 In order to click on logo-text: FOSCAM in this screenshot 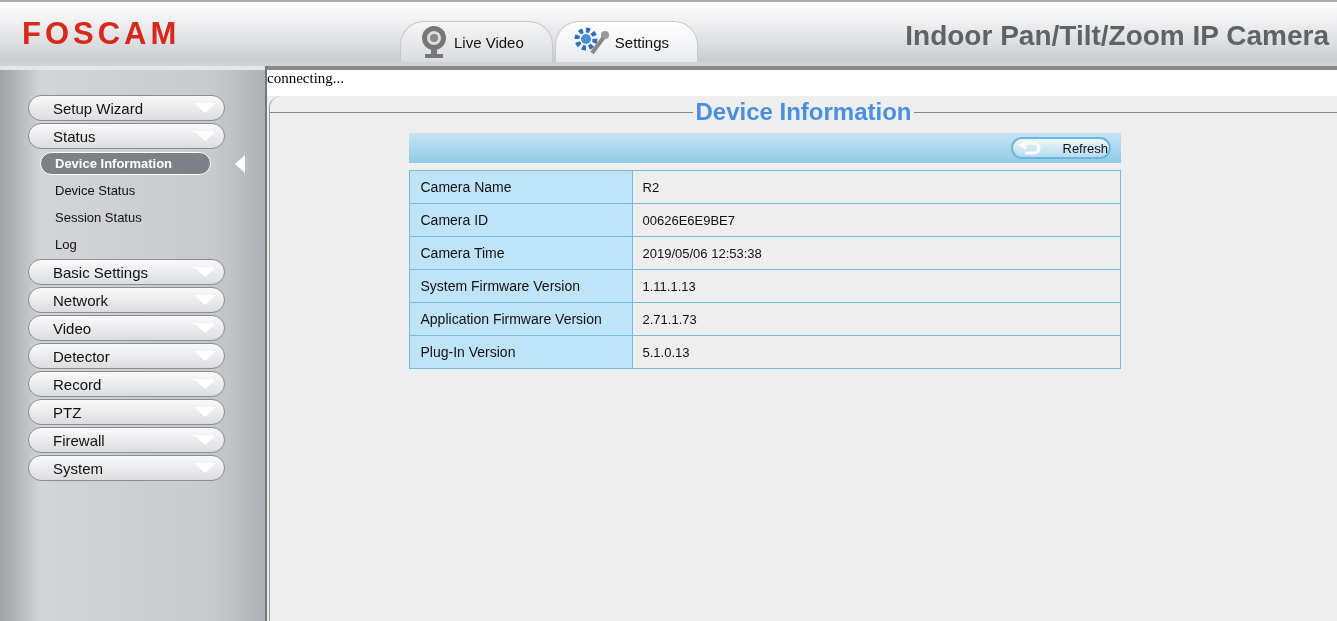, I will do `click(101, 33)`.